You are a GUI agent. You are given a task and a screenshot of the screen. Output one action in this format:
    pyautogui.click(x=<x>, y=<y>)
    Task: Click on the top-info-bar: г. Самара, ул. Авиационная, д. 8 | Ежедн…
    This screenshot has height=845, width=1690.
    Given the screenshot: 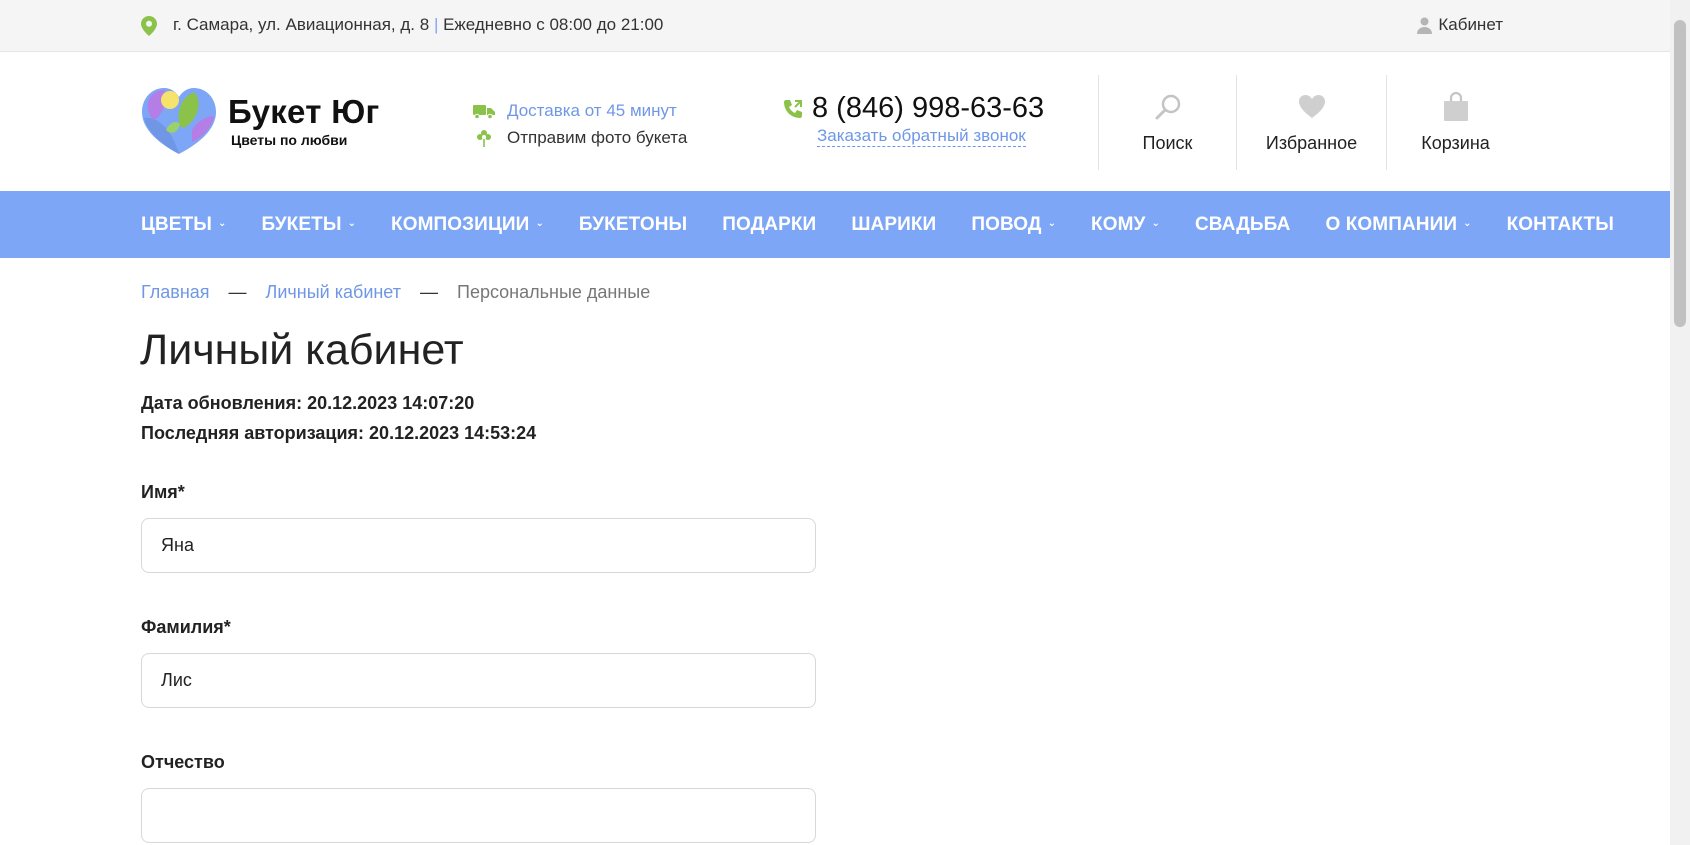 What is the action you would take?
    pyautogui.click(x=835, y=26)
    